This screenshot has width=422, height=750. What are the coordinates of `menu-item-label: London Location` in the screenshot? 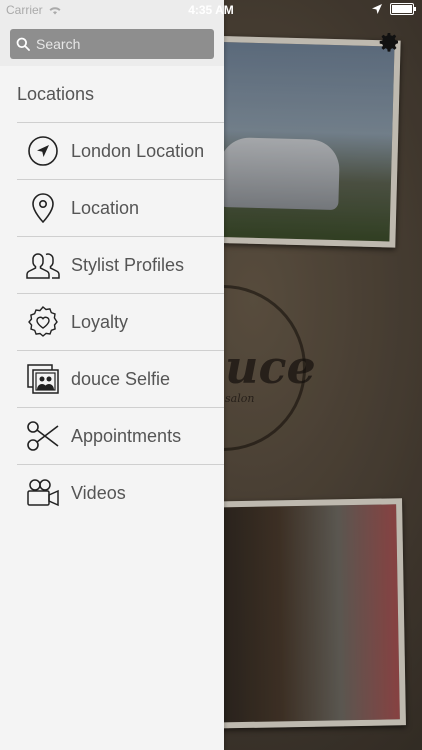 It's located at (138, 150).